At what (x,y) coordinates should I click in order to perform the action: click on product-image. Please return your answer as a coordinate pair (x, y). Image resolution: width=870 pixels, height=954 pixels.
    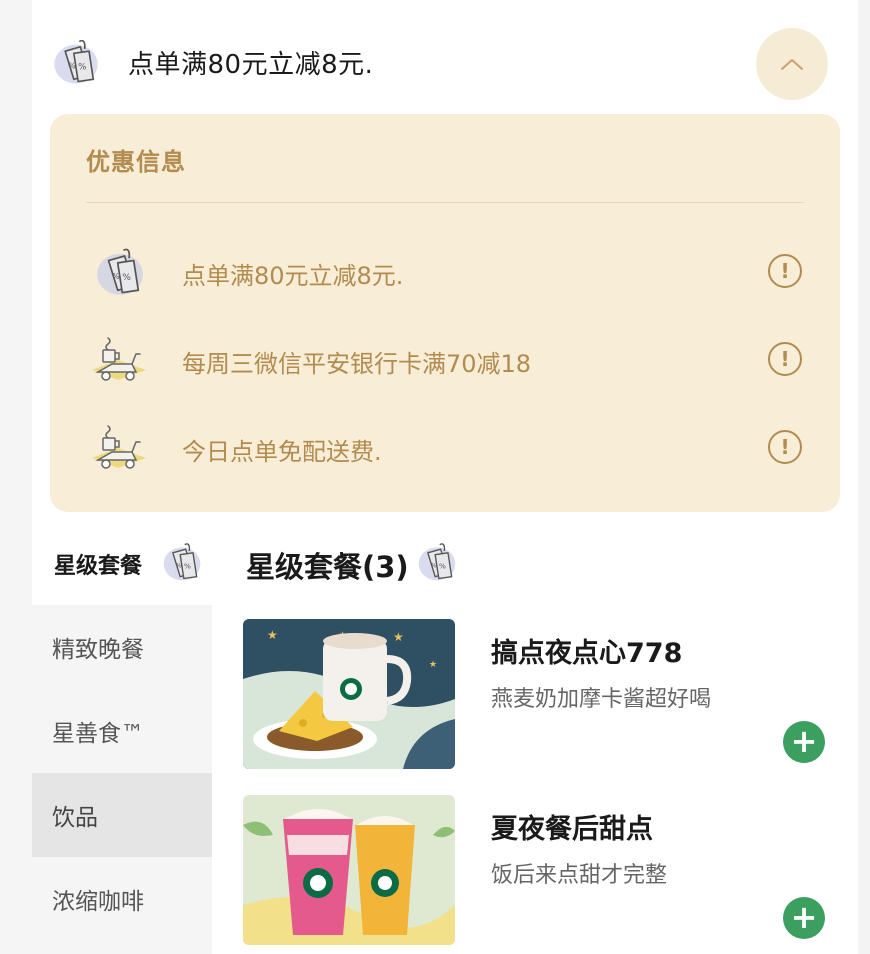
    Looking at the image, I should click on (349, 870).